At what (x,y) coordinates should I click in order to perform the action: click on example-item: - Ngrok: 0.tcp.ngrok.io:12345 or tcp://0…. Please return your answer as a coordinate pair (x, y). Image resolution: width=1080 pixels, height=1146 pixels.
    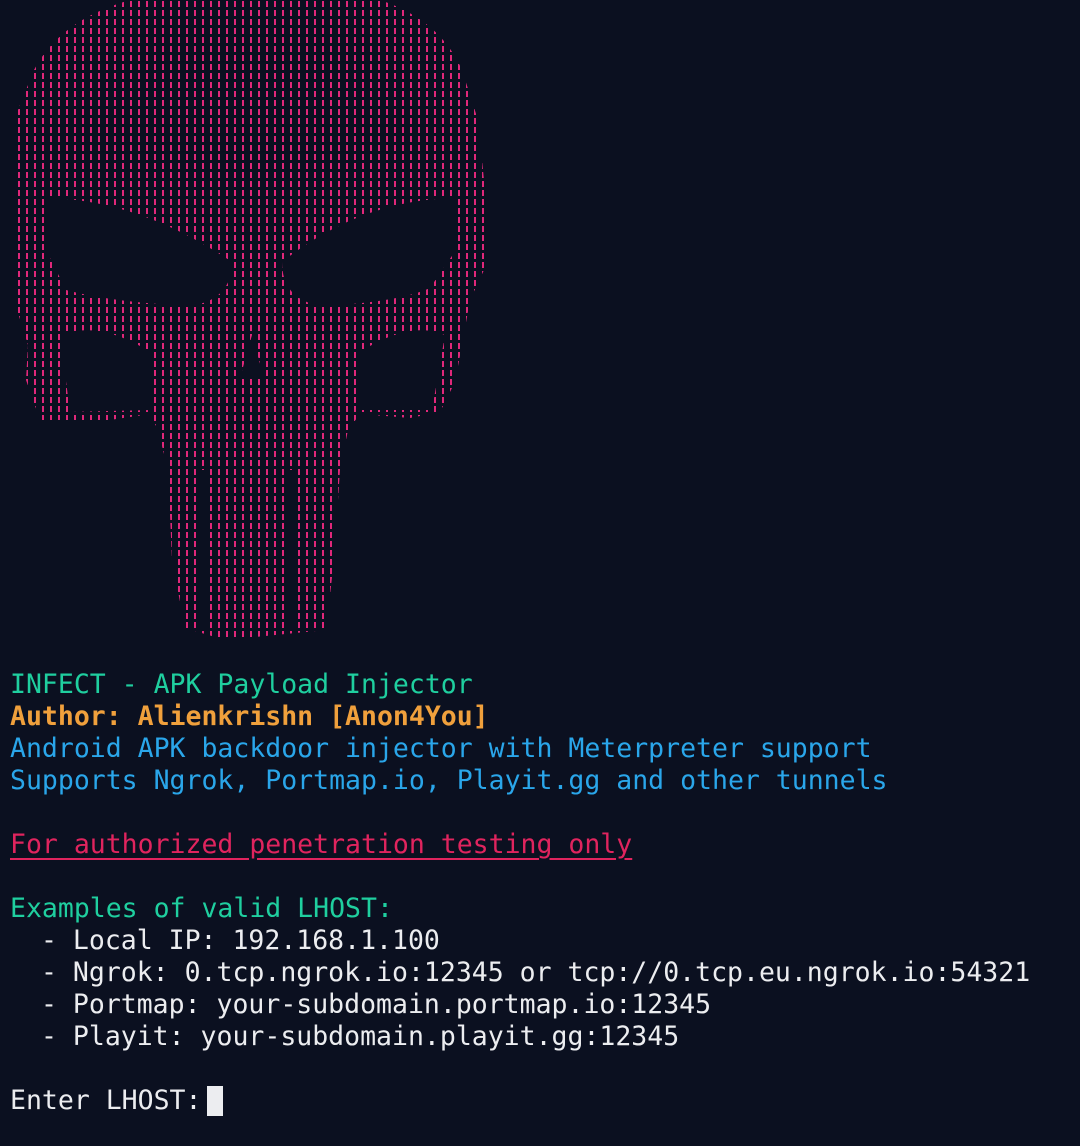
    Looking at the image, I should click on (536, 972).